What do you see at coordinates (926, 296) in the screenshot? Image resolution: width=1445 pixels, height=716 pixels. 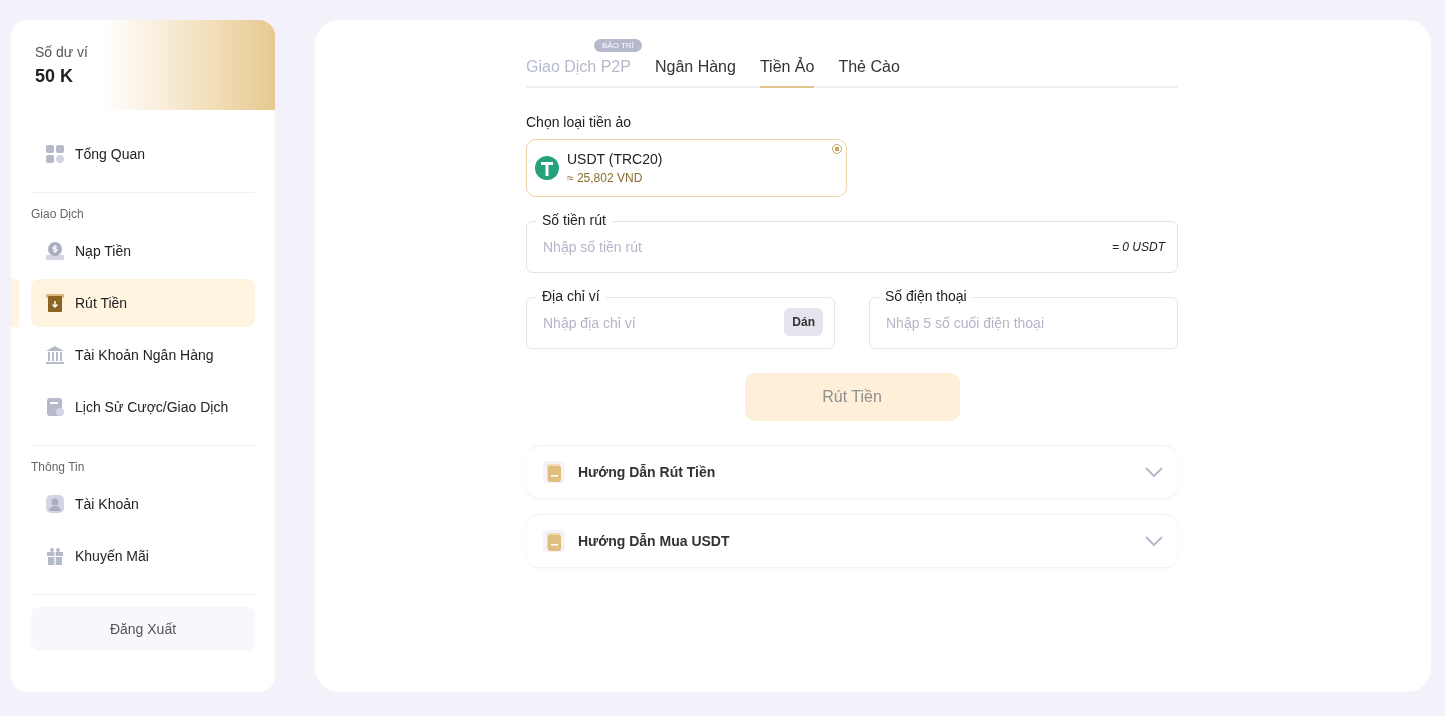 I see `field-label: Số điện thoại` at bounding box center [926, 296].